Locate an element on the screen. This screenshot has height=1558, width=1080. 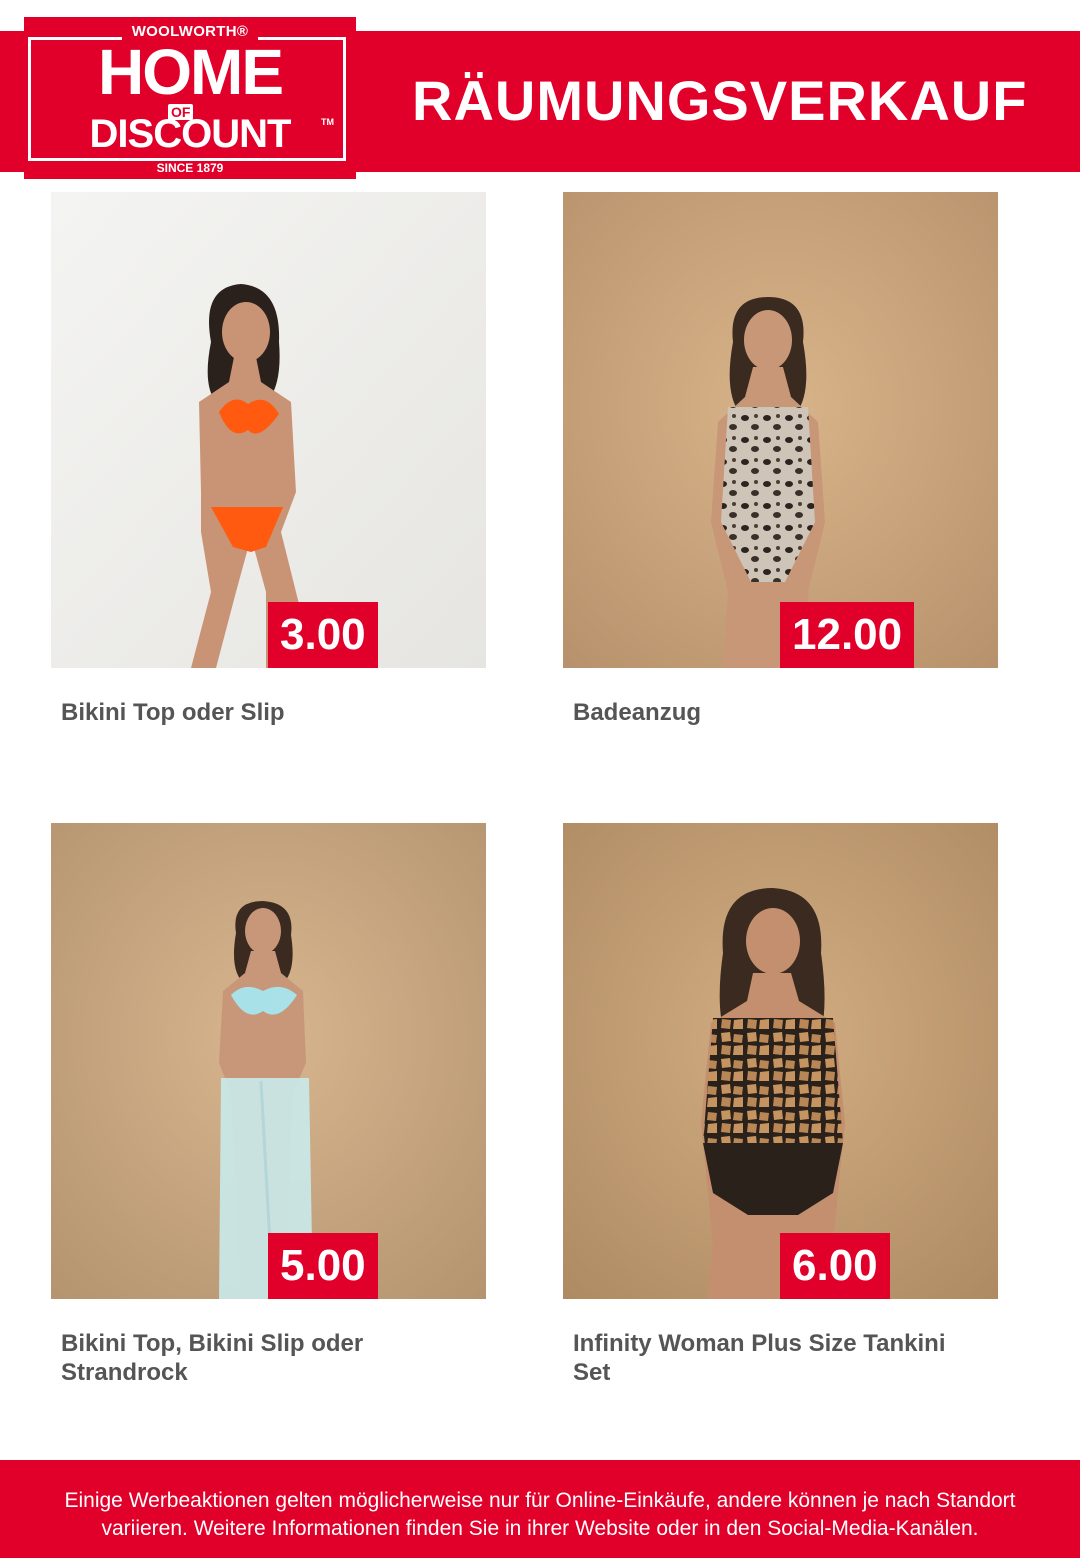
logo-trademark: TM is located at coordinates (327, 122).